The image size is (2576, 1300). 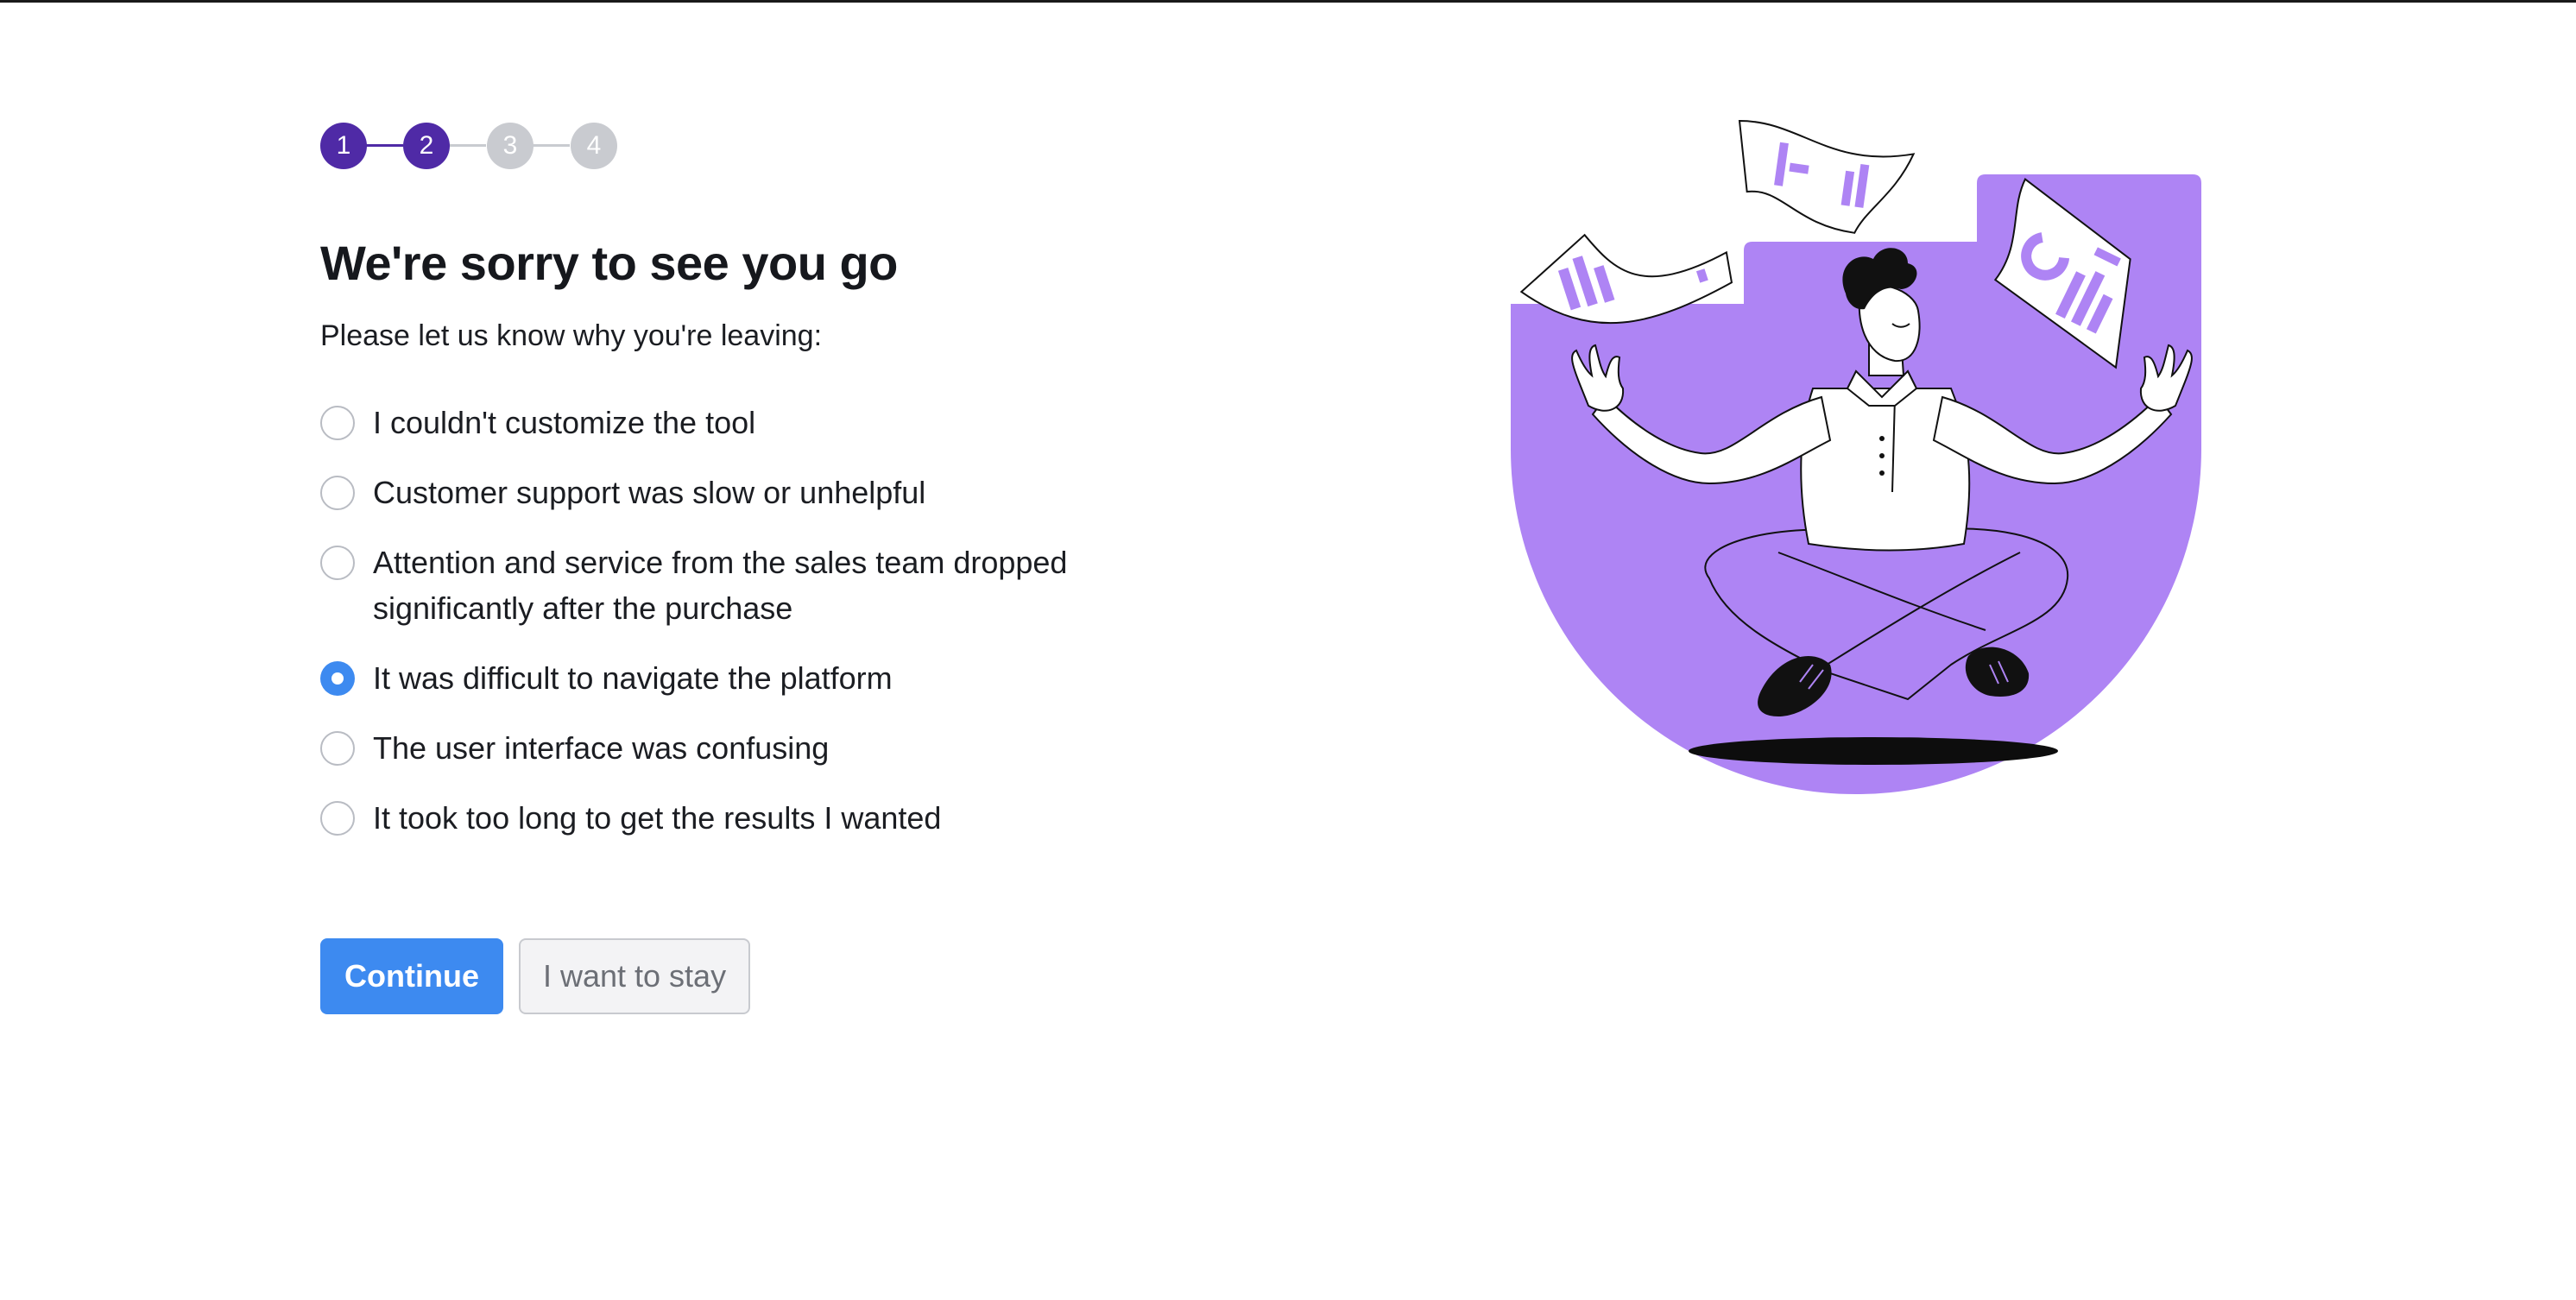 I want to click on action-buttons: Continue I want to stay, so click(x=535, y=976).